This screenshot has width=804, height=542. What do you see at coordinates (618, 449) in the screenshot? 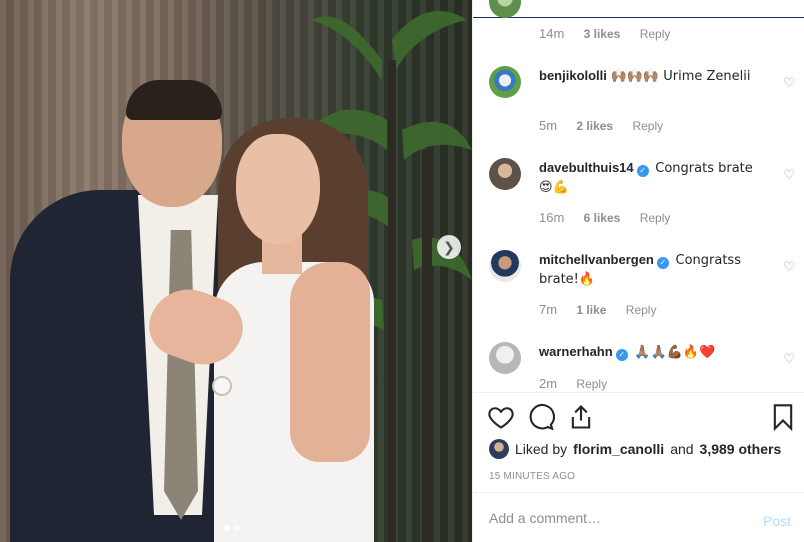
I see `liked-by-user: florim_canolli` at bounding box center [618, 449].